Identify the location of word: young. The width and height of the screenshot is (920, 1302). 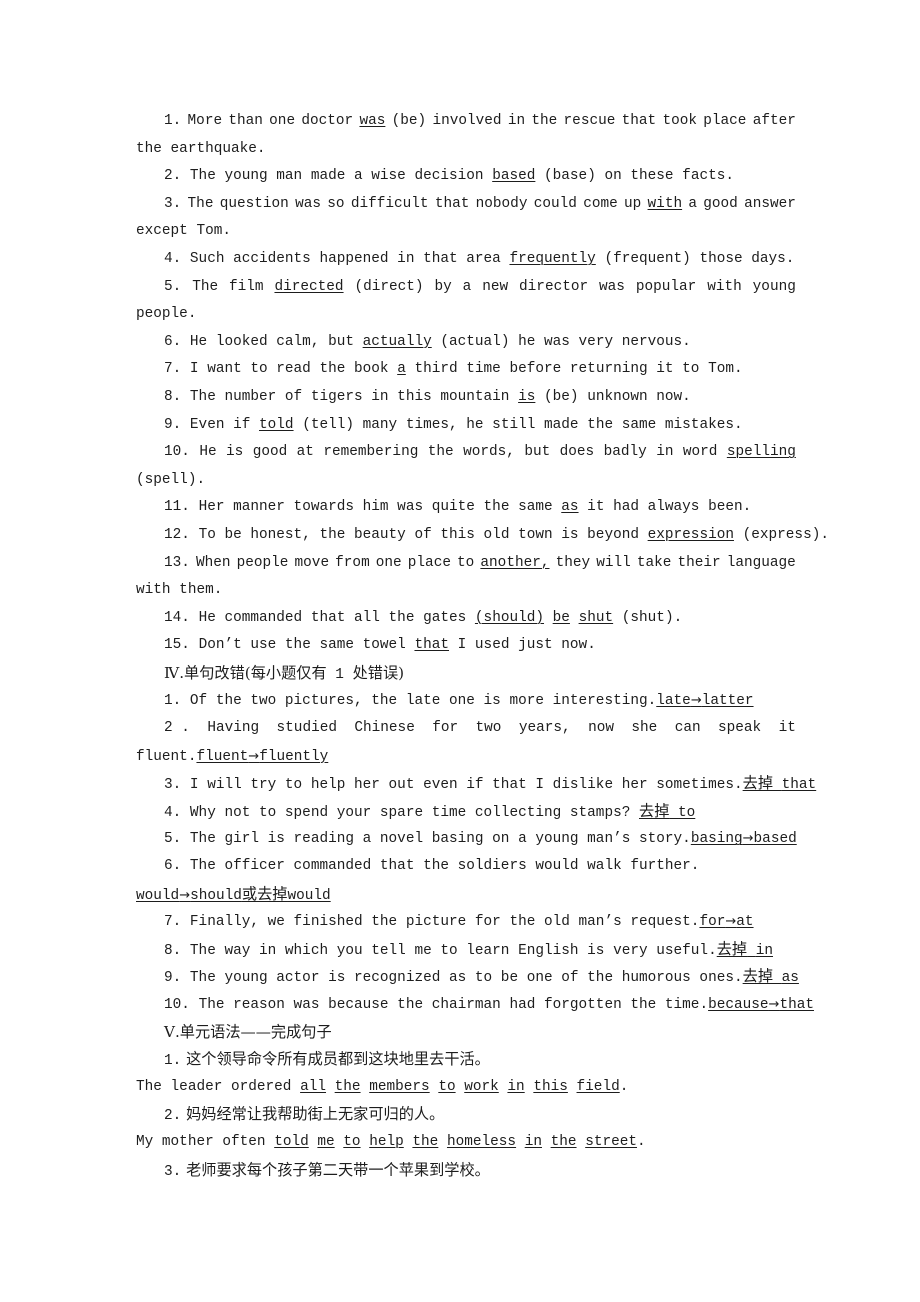
(774, 286).